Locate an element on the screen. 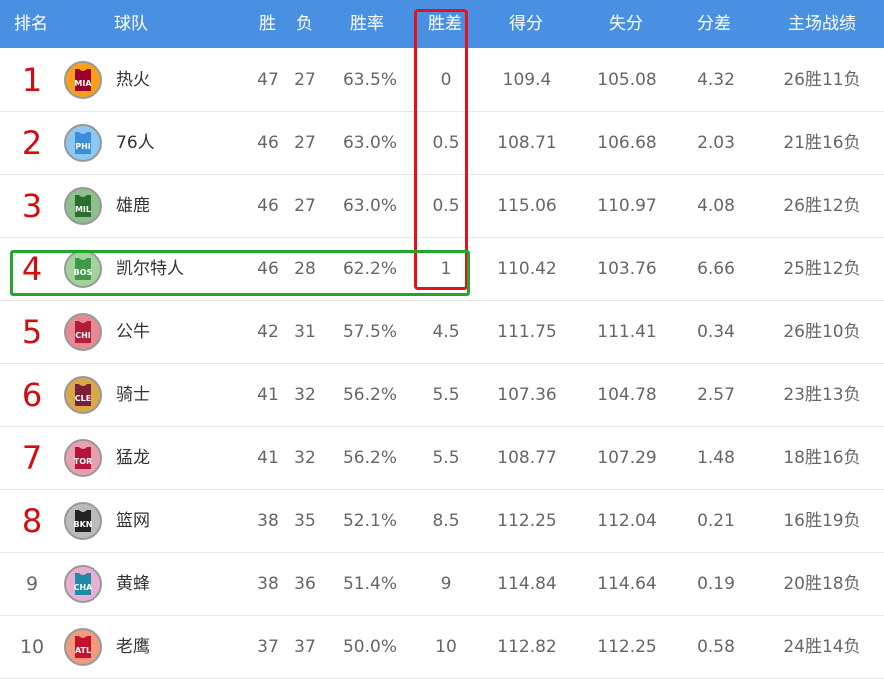 This screenshot has height=679, width=884. point-diff-cell: 2.03 is located at coordinates (716, 143).